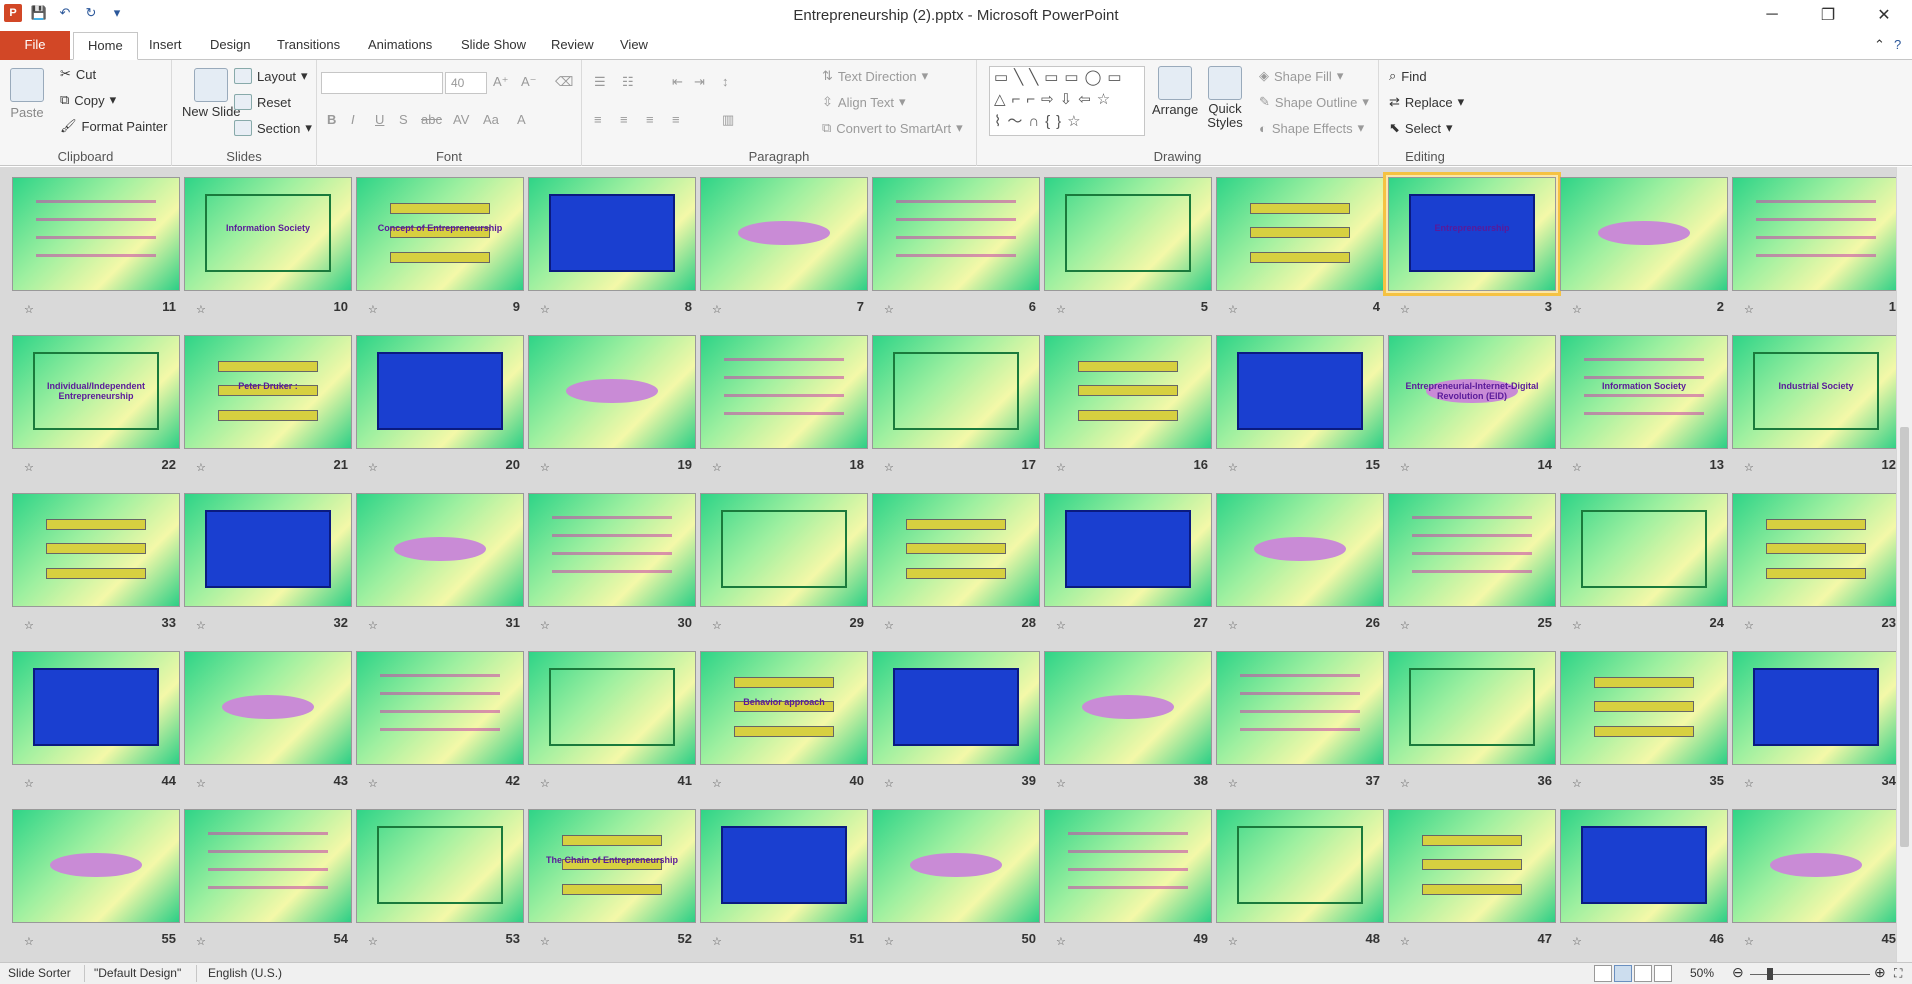 The height and width of the screenshot is (984, 1912). Describe the element at coordinates (1300, 884) in the screenshot. I see `slide-thumbnail: ☆ 48` at that location.